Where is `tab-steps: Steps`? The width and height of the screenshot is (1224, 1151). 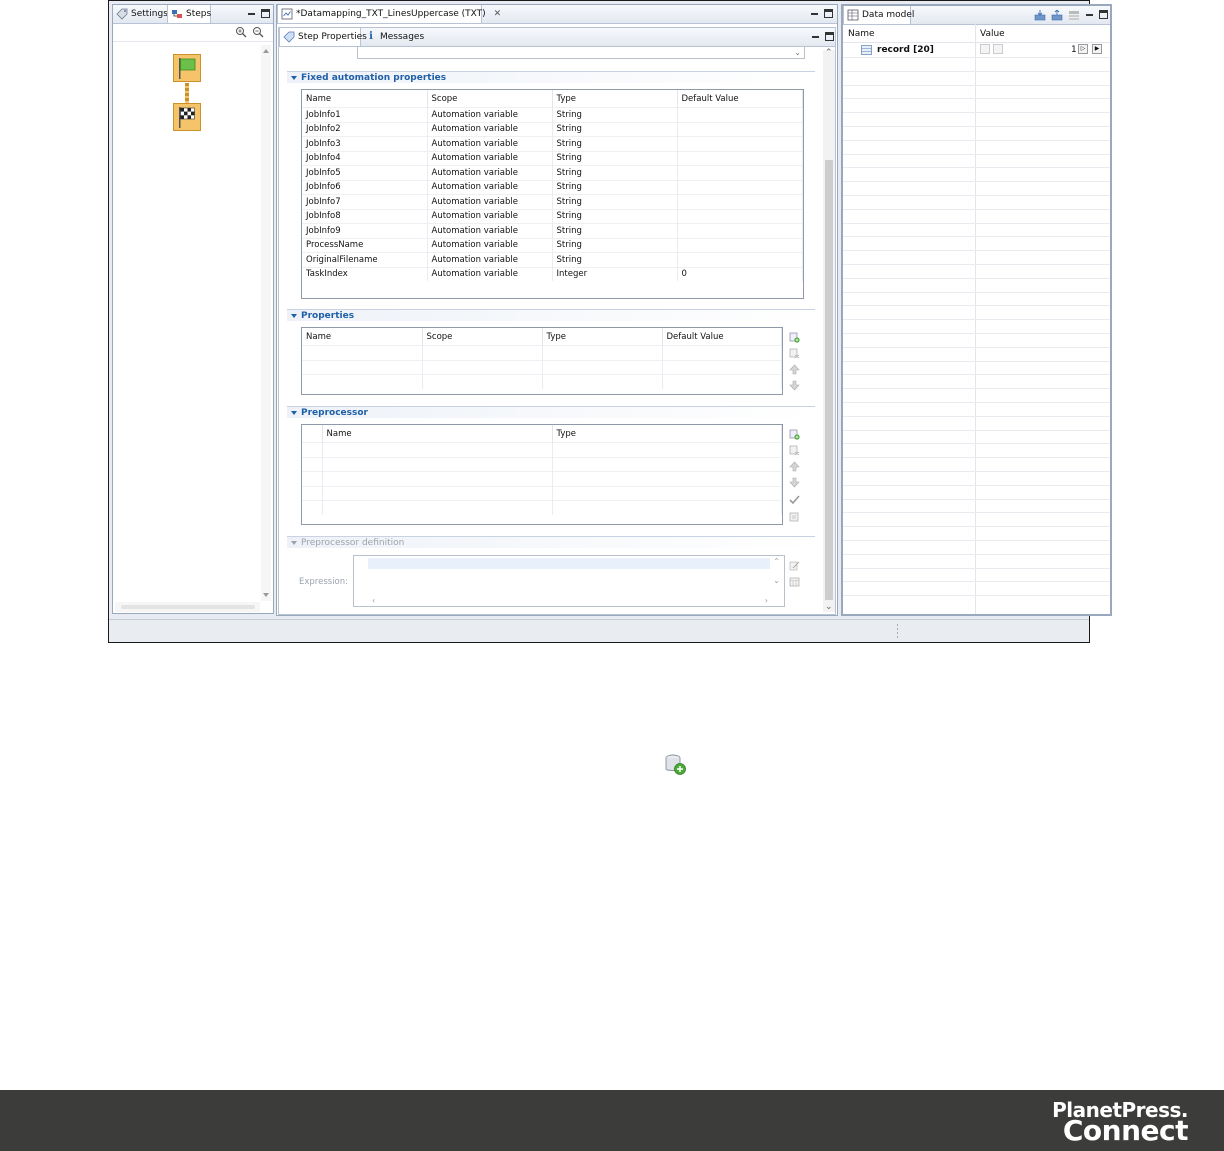
tab-steps: Steps is located at coordinates (189, 14).